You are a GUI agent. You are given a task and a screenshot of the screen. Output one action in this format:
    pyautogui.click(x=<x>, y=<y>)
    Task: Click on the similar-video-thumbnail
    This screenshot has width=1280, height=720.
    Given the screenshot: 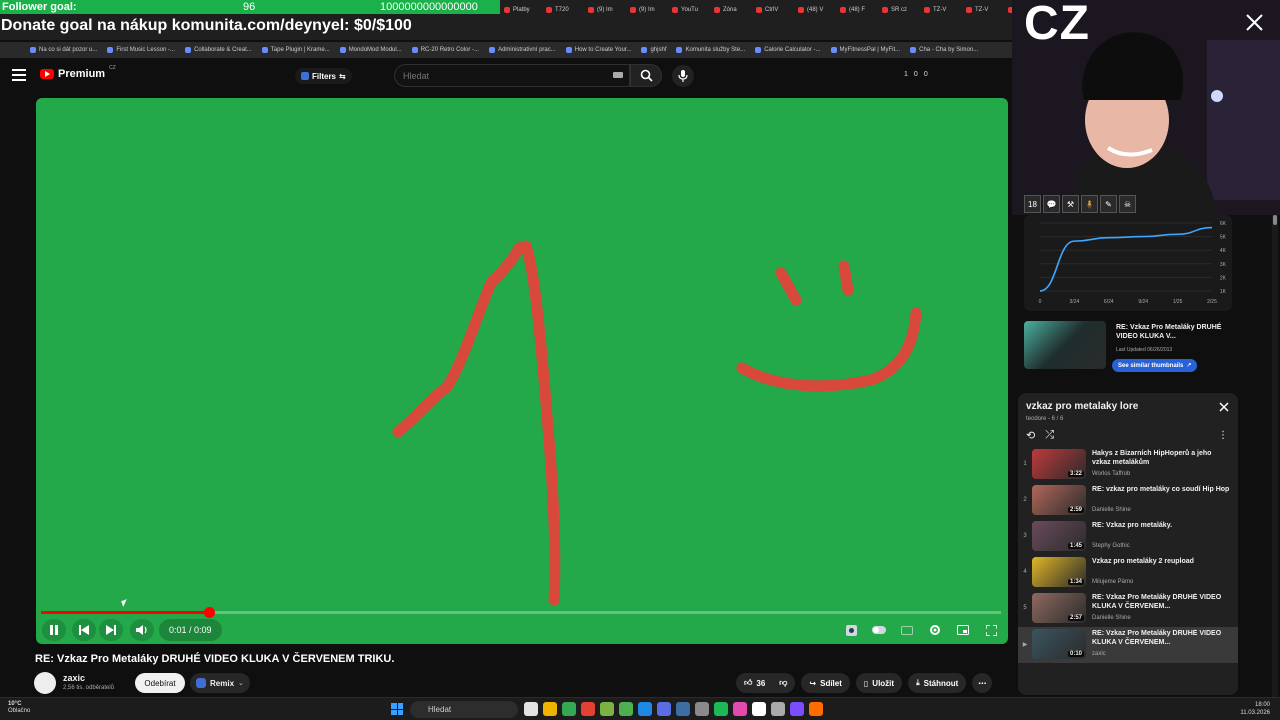 What is the action you would take?
    pyautogui.click(x=1065, y=345)
    